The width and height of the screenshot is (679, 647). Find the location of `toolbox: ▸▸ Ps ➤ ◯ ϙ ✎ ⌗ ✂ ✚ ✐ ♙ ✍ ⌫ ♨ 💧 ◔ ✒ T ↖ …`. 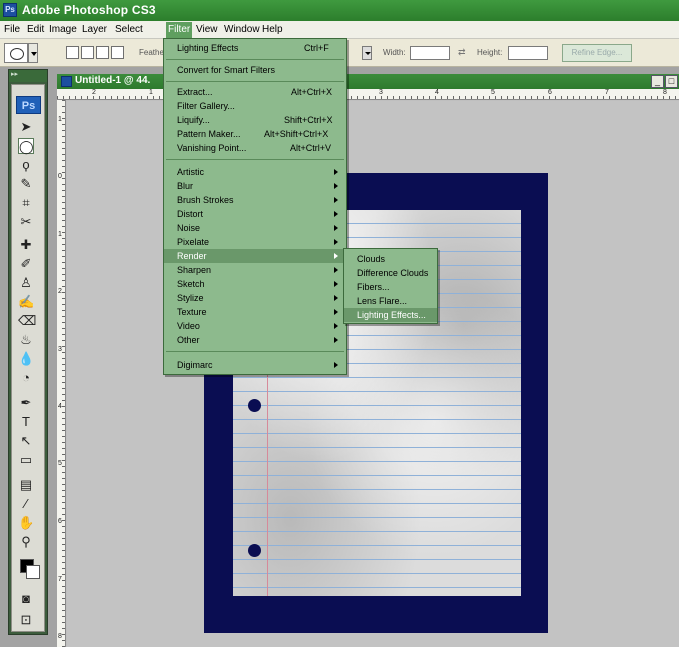

toolbox: ▸▸ Ps ➤ ◯ ϙ ✎ ⌗ ✂ ✚ ✐ ♙ ✍ ⌫ ♨ 💧 ◔ ✒ T ↖ … is located at coordinates (28, 352).